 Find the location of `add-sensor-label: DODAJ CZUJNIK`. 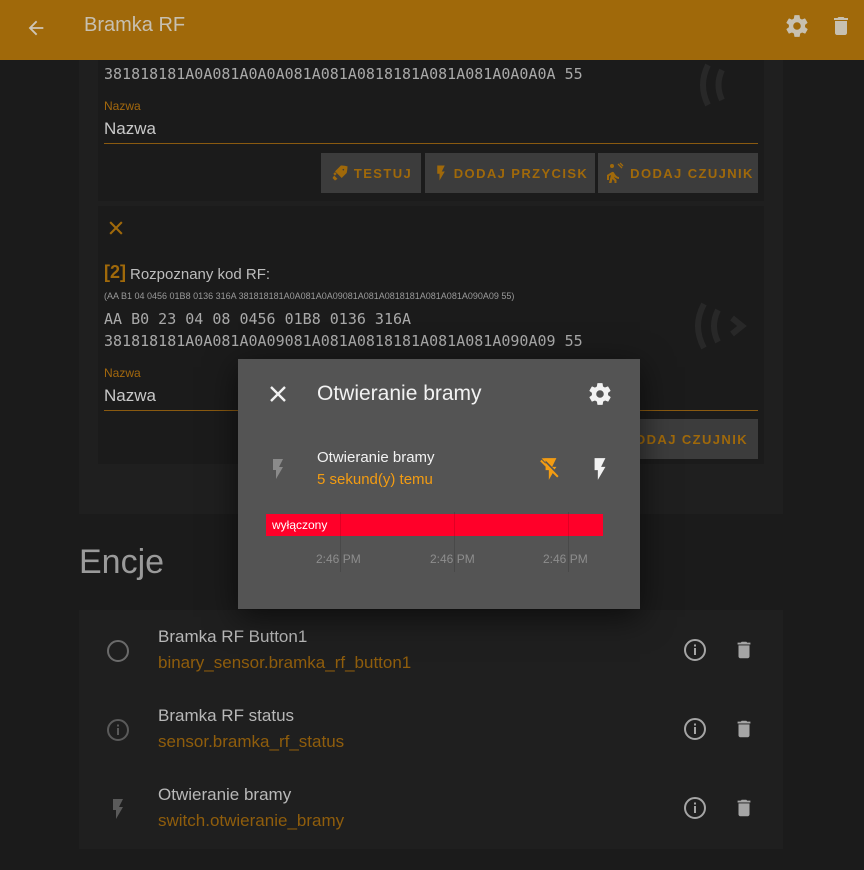

add-sensor-label: DODAJ CZUJNIK is located at coordinates (692, 173).